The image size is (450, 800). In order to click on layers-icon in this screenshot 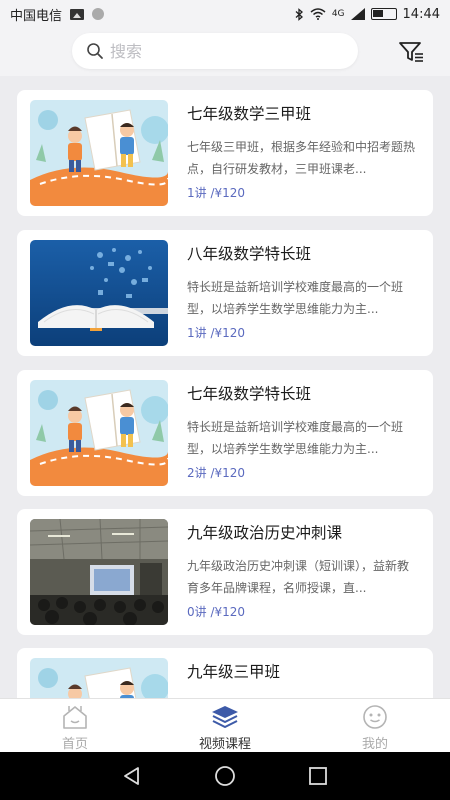, I will do `click(225, 717)`.